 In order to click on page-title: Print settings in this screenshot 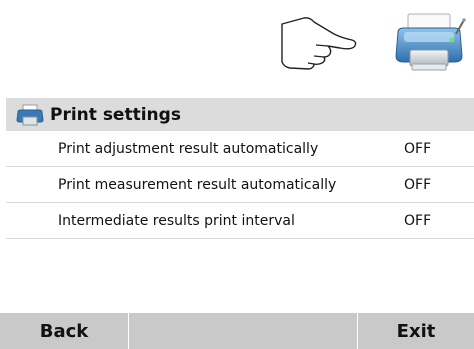, I will do `click(115, 114)`.